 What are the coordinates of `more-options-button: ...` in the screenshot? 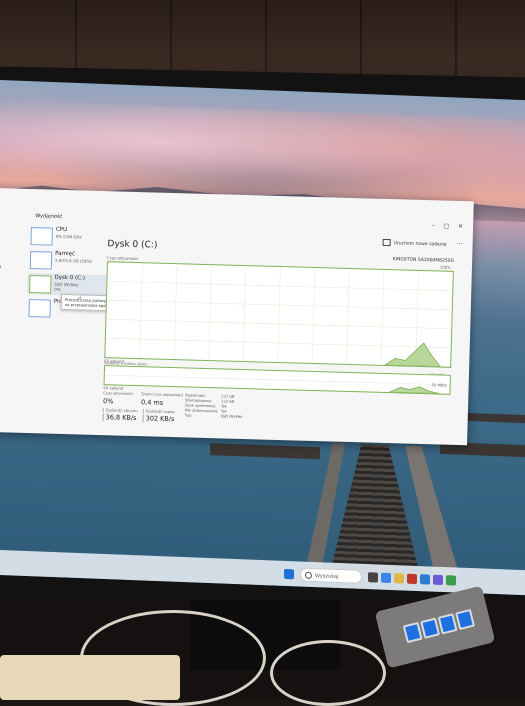 It's located at (460, 242).